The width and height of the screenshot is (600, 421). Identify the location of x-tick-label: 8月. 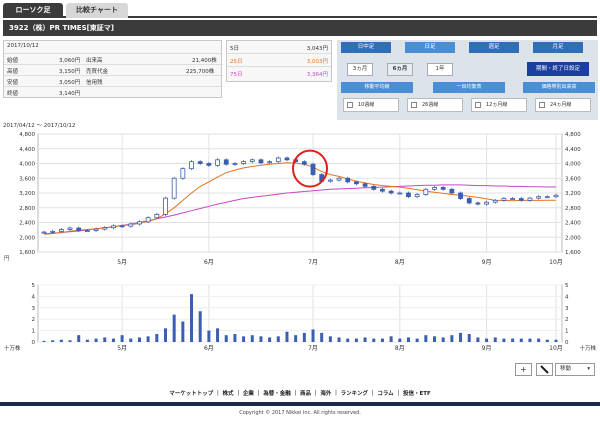
(400, 262).